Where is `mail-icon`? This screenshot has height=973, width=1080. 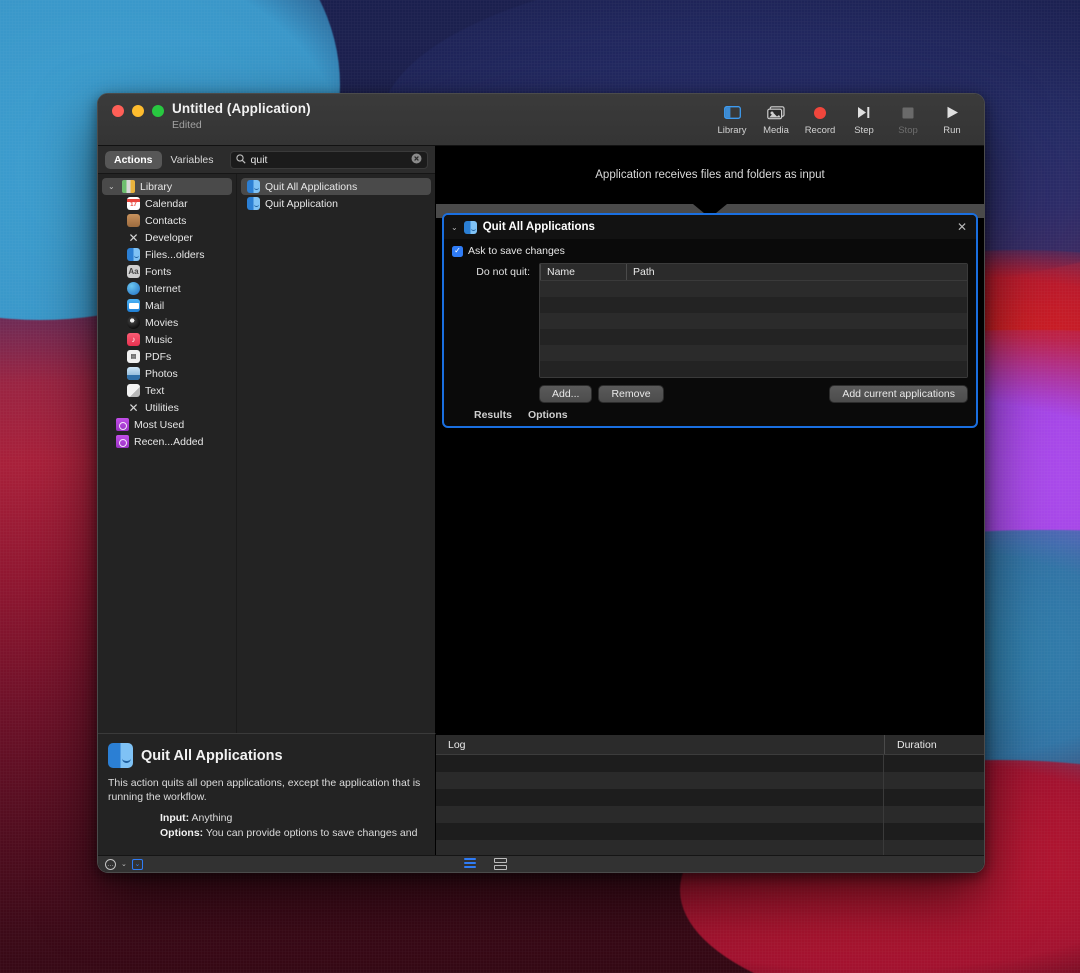 mail-icon is located at coordinates (133, 305).